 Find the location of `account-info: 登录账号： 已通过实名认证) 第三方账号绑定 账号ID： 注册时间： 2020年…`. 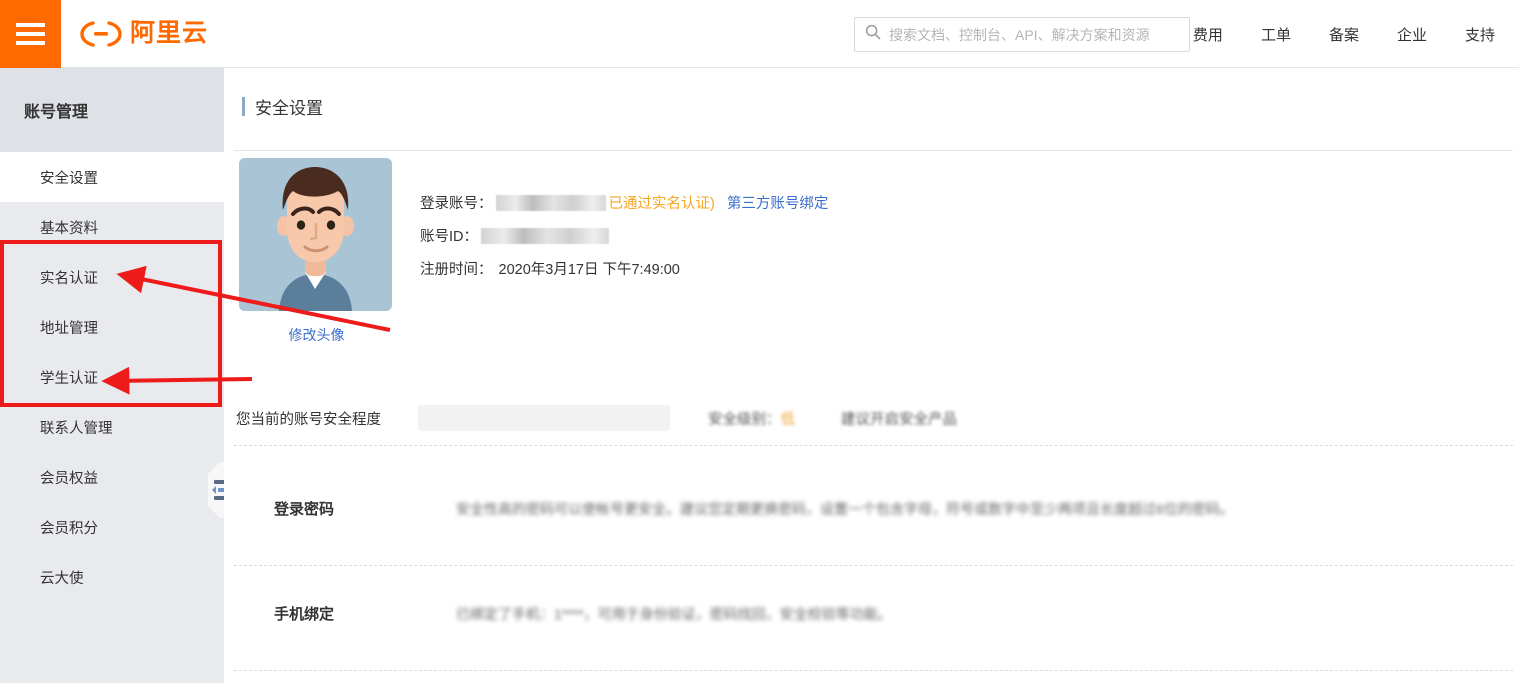

account-info: 登录账号： 已通过实名认证) 第三方账号绑定 账号ID： 注册时间： 2020年… is located at coordinates (624, 235).